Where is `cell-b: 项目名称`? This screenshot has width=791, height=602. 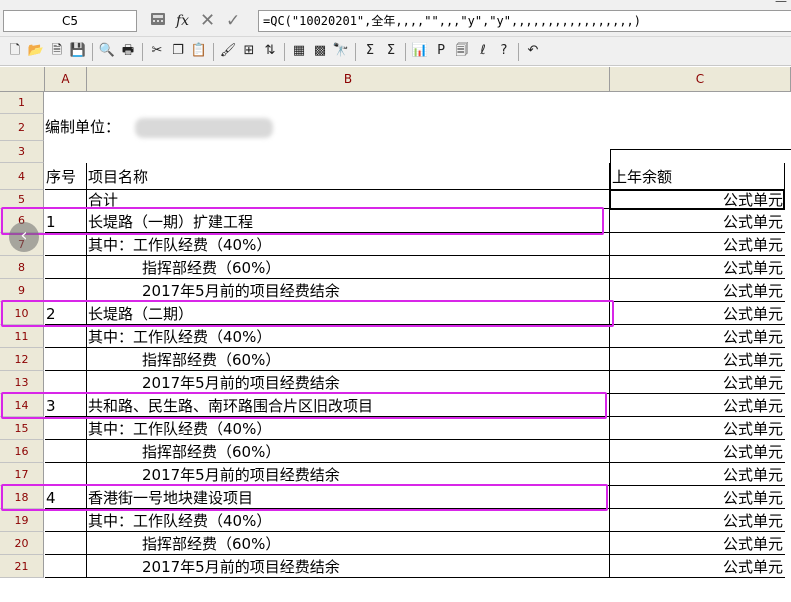 cell-b: 项目名称 is located at coordinates (348, 176).